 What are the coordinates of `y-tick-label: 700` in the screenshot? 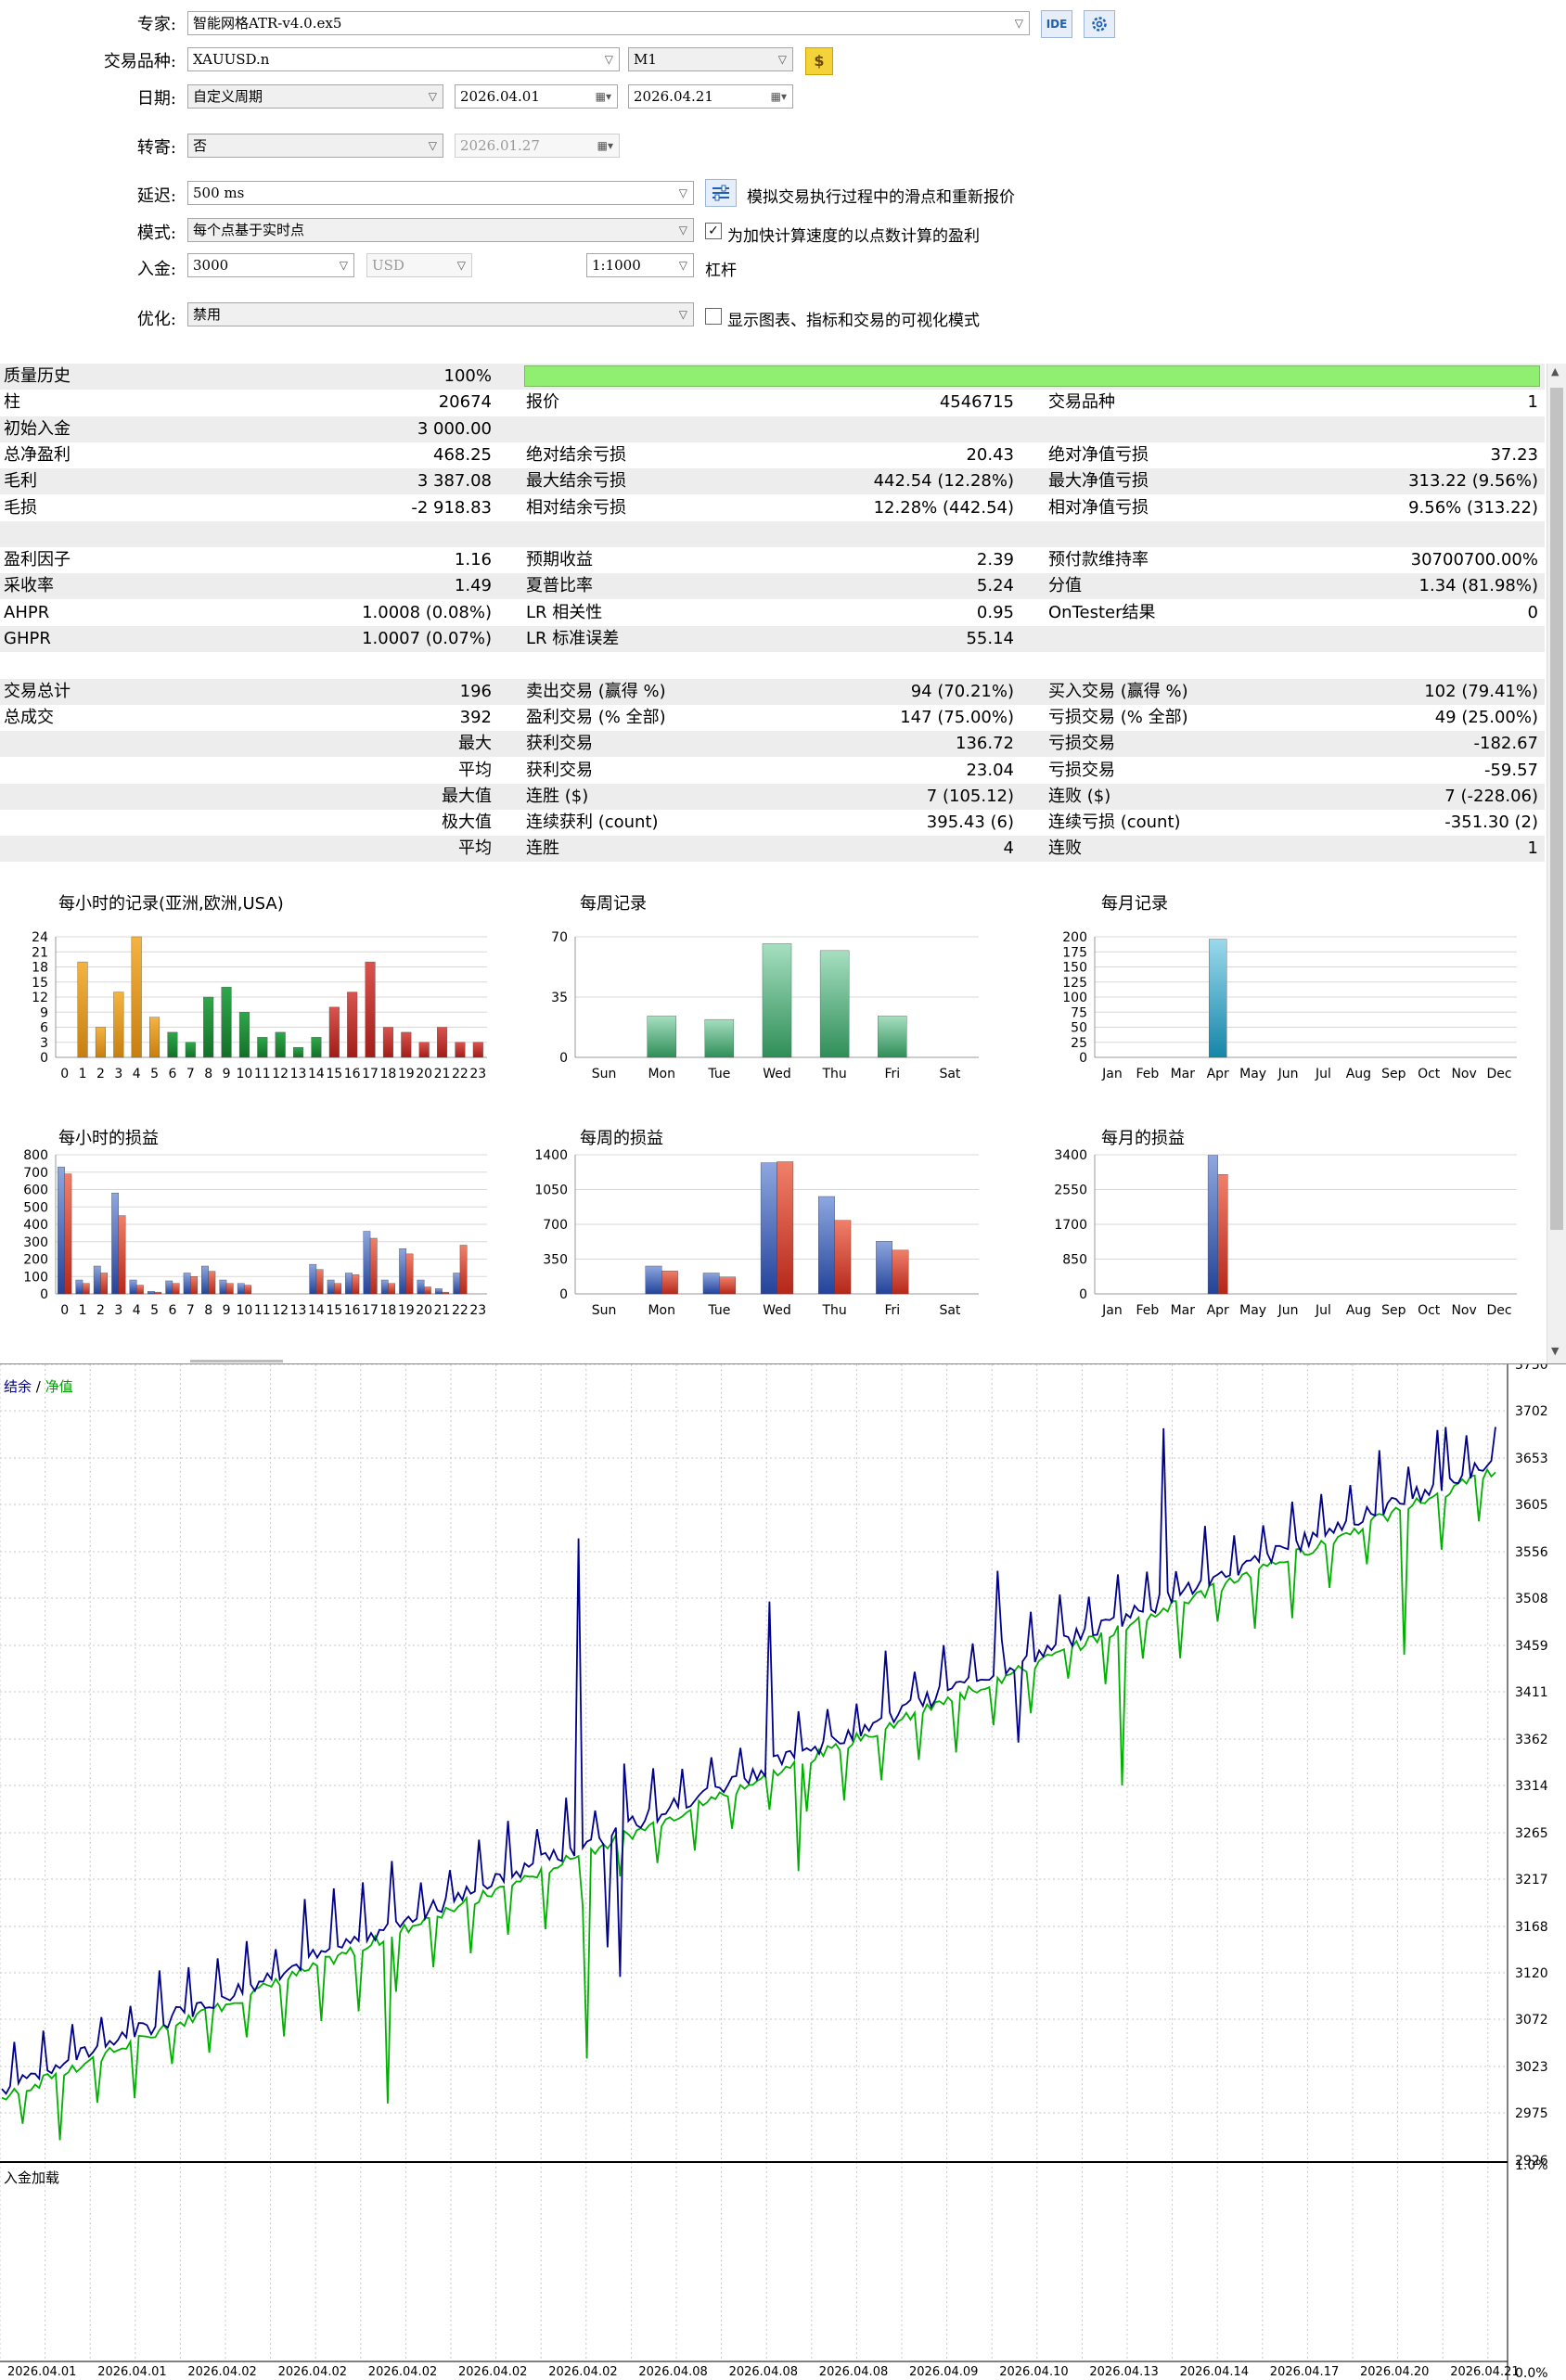 It's located at (35, 1173).